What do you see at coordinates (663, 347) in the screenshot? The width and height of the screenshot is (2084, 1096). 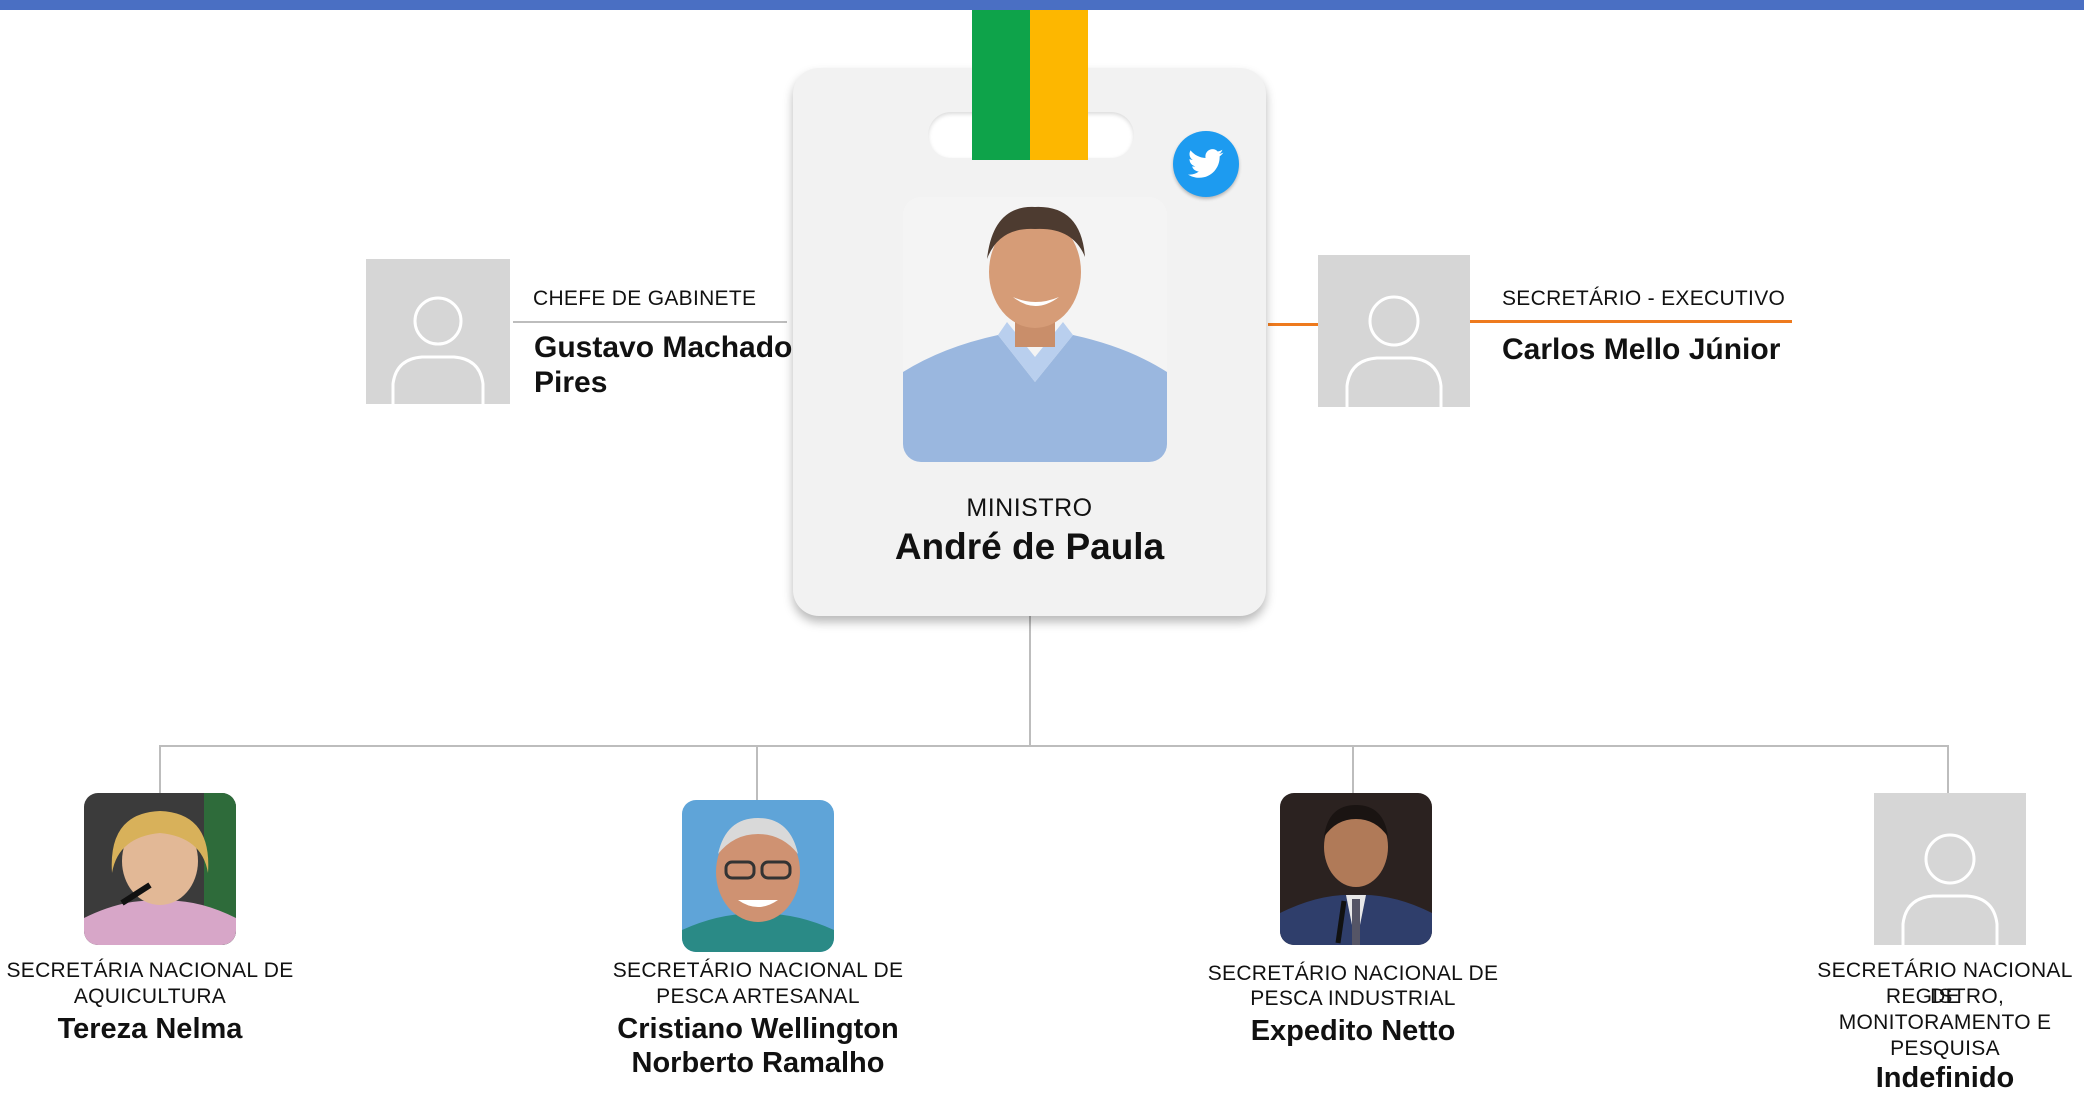 I see `chief-of-staff-name-line1: Gustavo Machado` at bounding box center [663, 347].